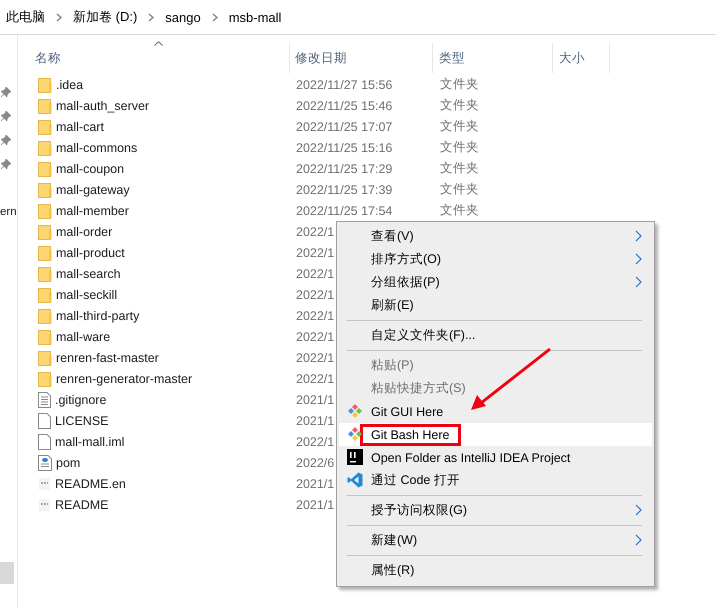 This screenshot has height=608, width=716. I want to click on file-name: mall-product, so click(90, 253).